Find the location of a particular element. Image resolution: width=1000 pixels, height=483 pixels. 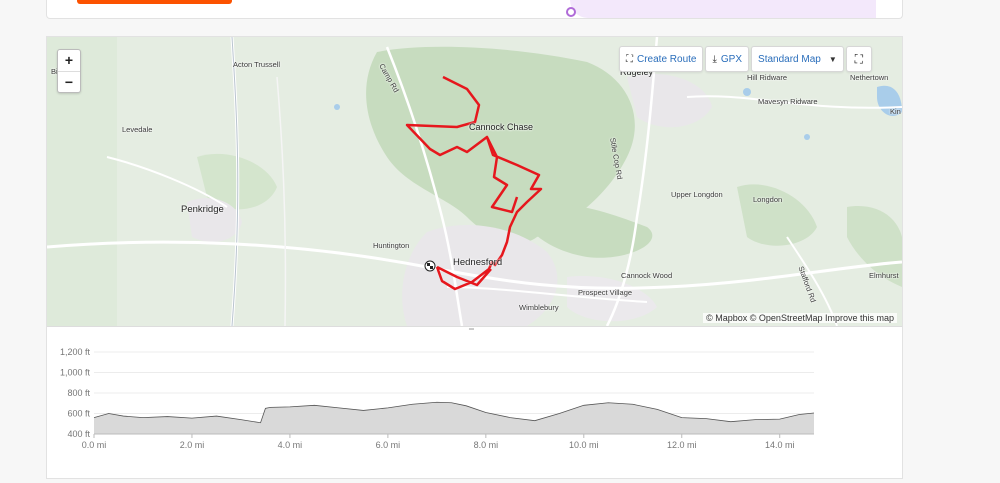

x-tick-label: 0.0 mi is located at coordinates (94, 445).